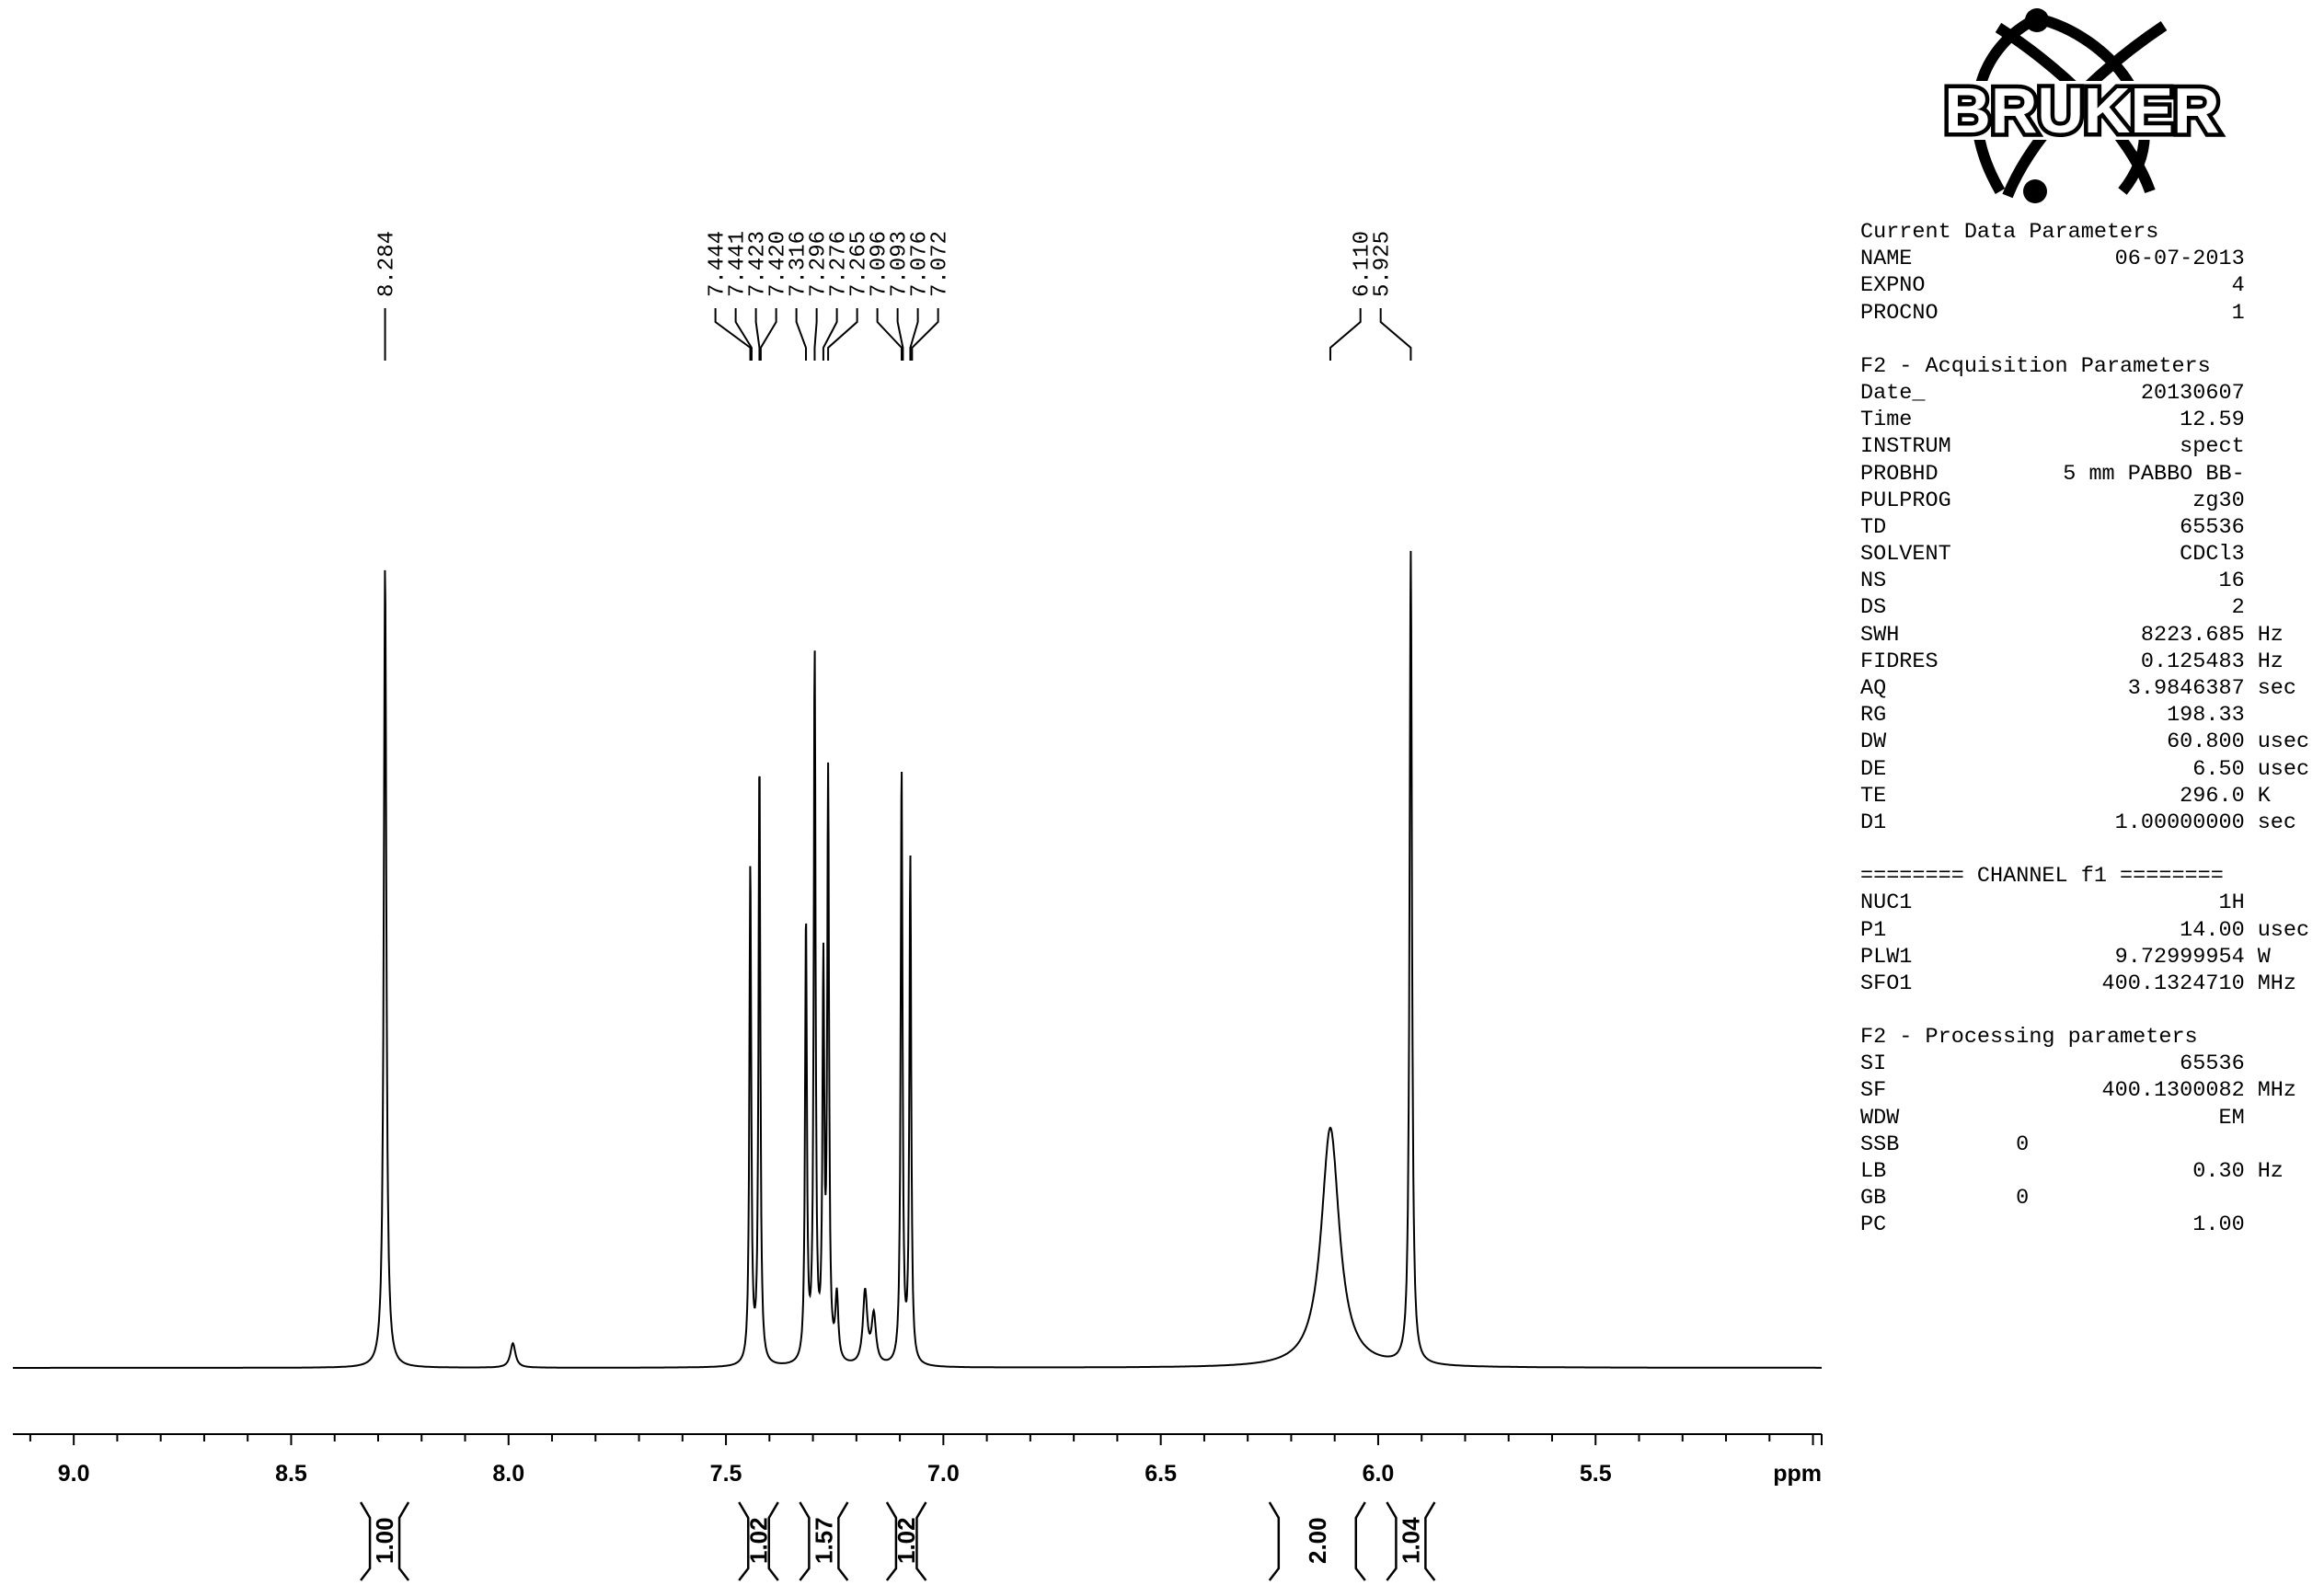  Describe the element at coordinates (2192, 393) in the screenshot. I see `parameter-value: 20130607` at that location.